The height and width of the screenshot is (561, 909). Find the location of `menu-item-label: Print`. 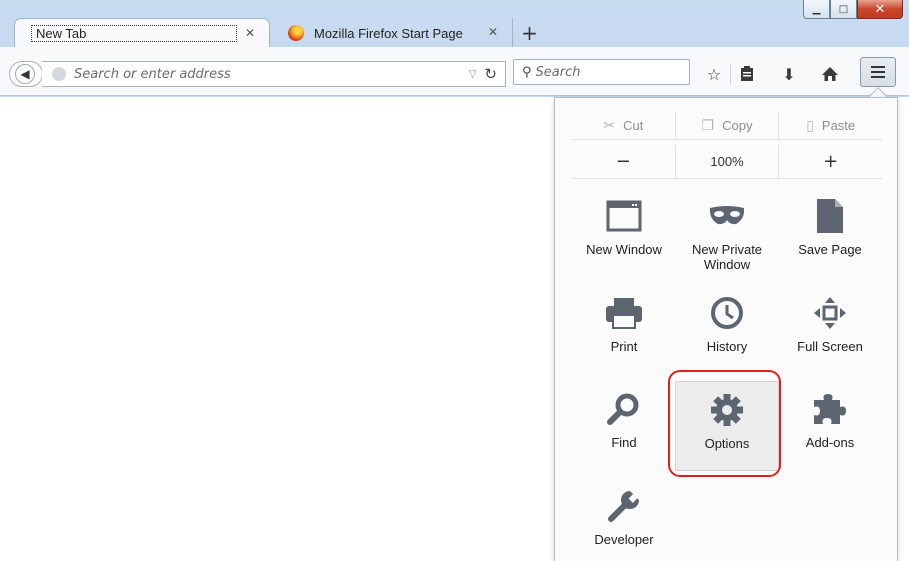

menu-item-label: Print is located at coordinates (624, 346).